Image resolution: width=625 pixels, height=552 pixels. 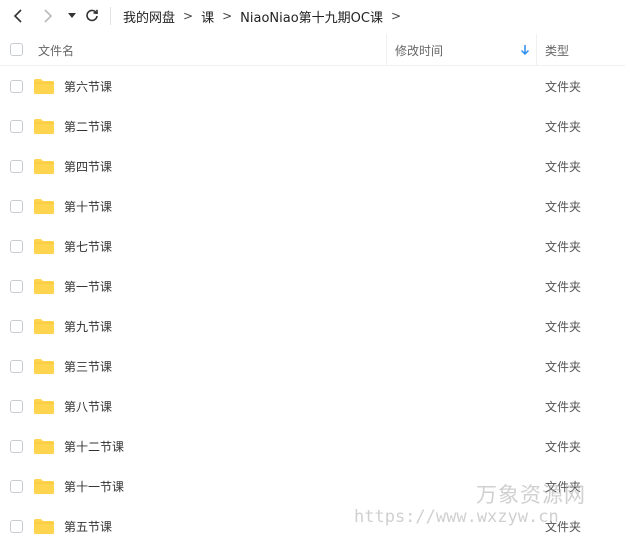 What do you see at coordinates (88, 366) in the screenshot?
I see `file-name: 第三节课` at bounding box center [88, 366].